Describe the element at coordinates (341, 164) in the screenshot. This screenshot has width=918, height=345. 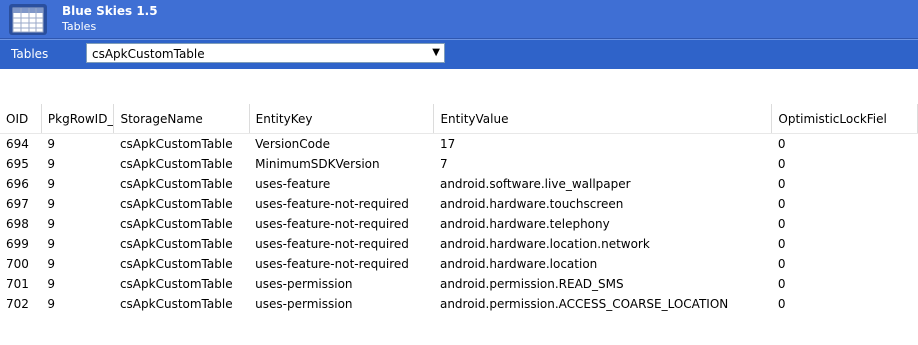
I see `table-cell: MinimumSDKVersion` at that location.